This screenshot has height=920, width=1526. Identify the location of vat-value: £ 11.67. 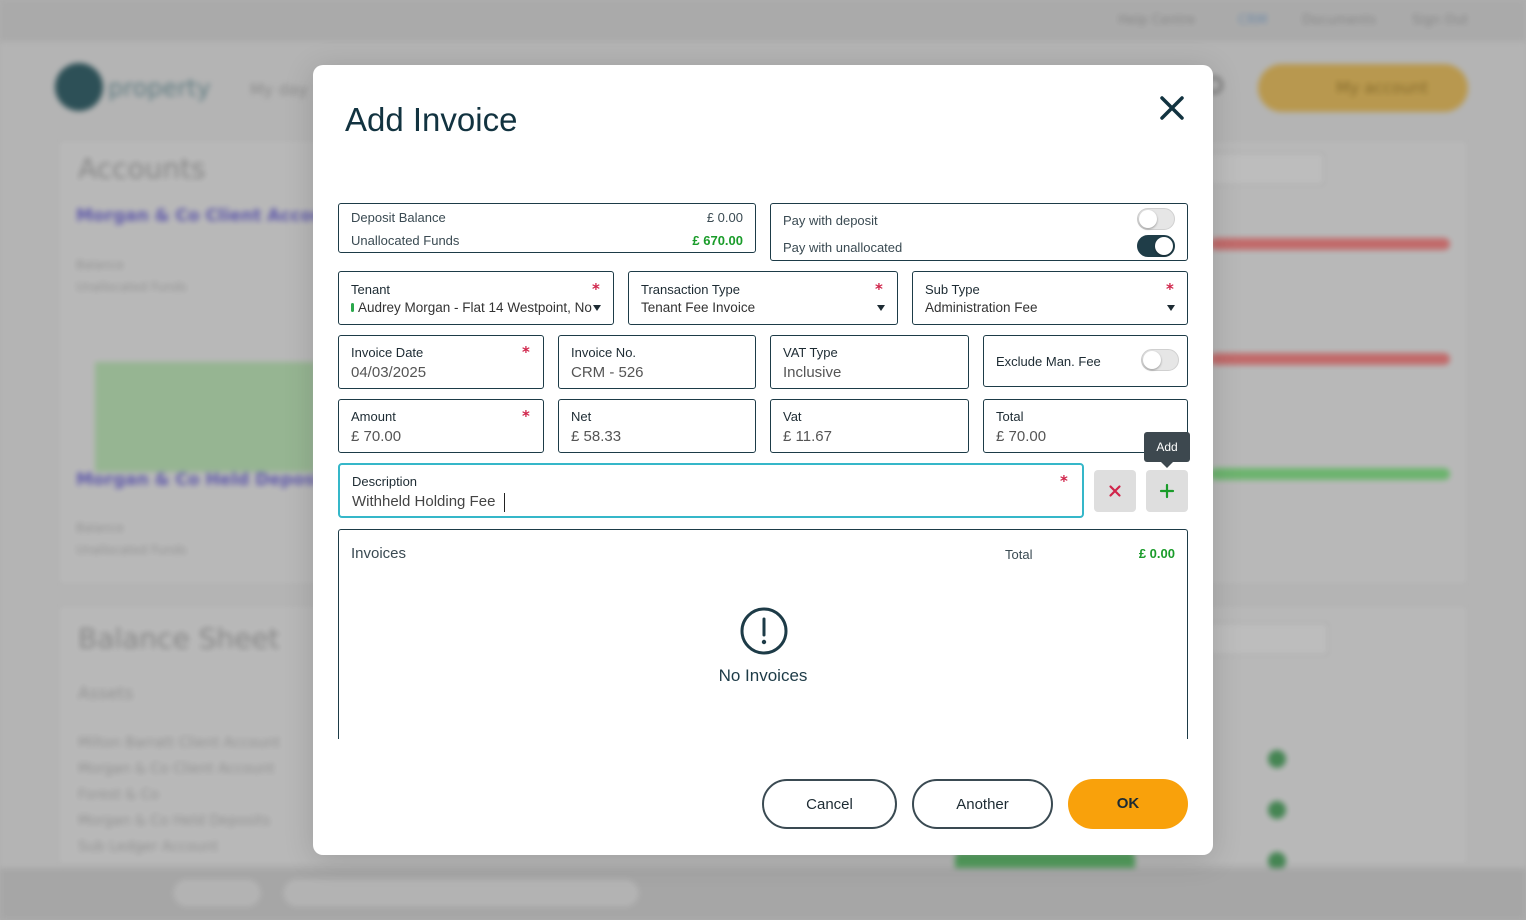
(807, 436).